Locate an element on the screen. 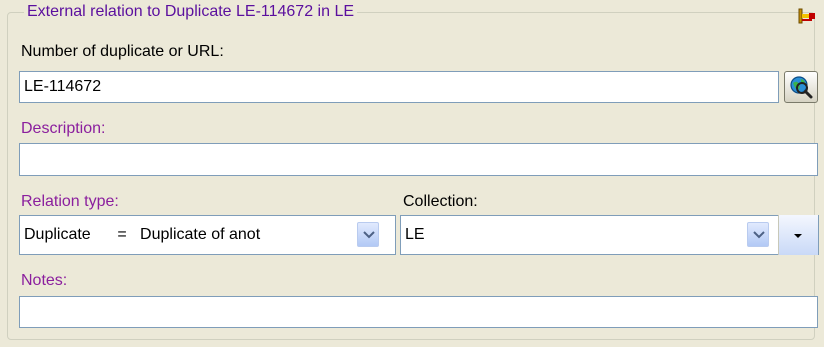  relation-type-select: Duplicate = Duplicate of anot is located at coordinates (207, 235).